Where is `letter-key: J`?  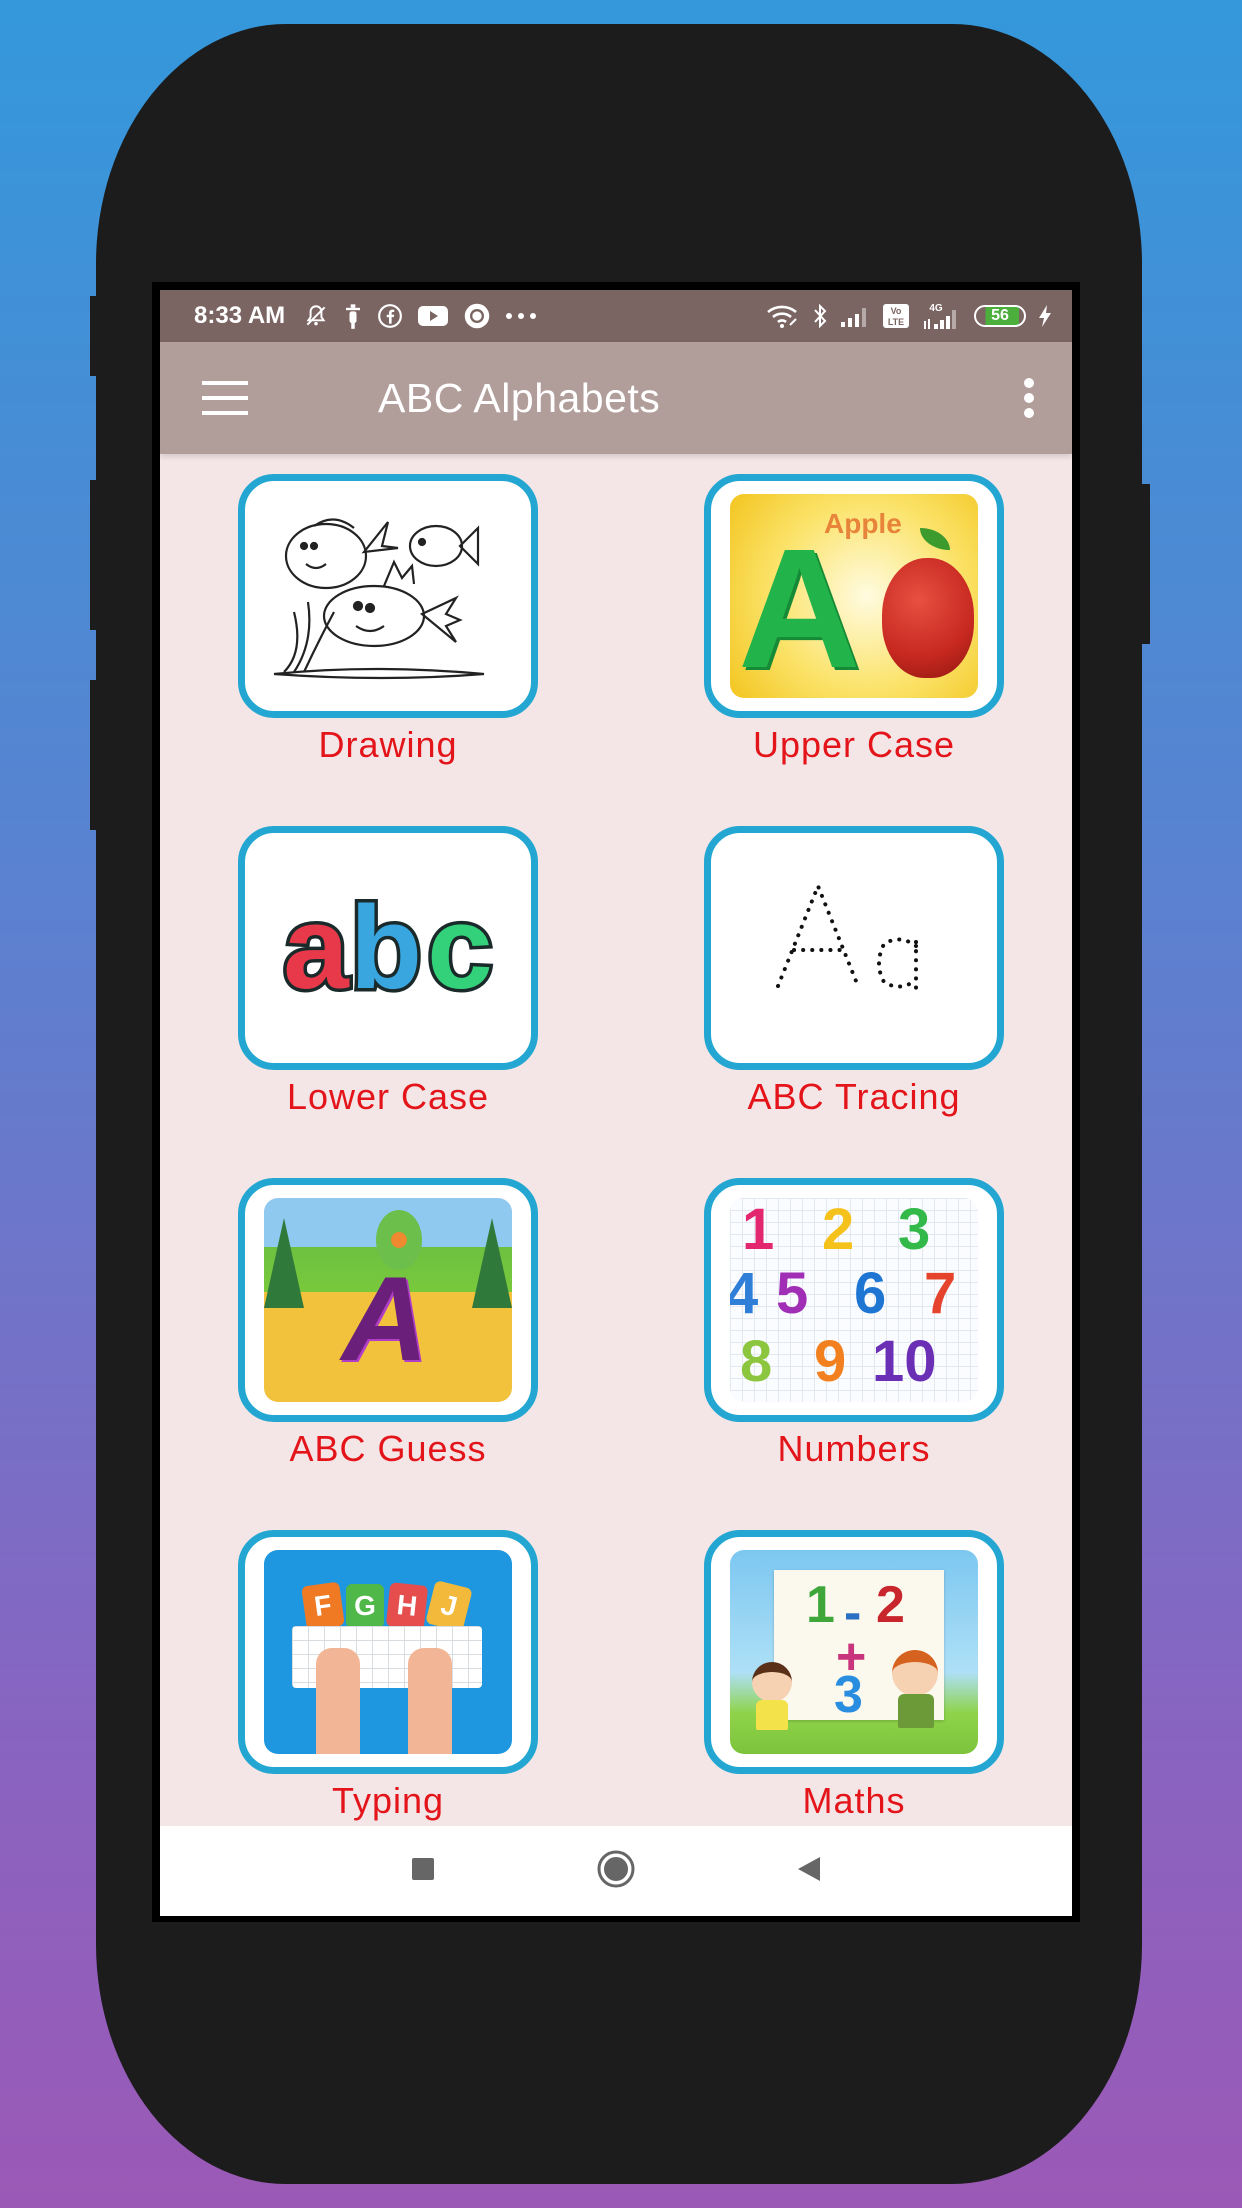
letter-key: J is located at coordinates (449, 1606).